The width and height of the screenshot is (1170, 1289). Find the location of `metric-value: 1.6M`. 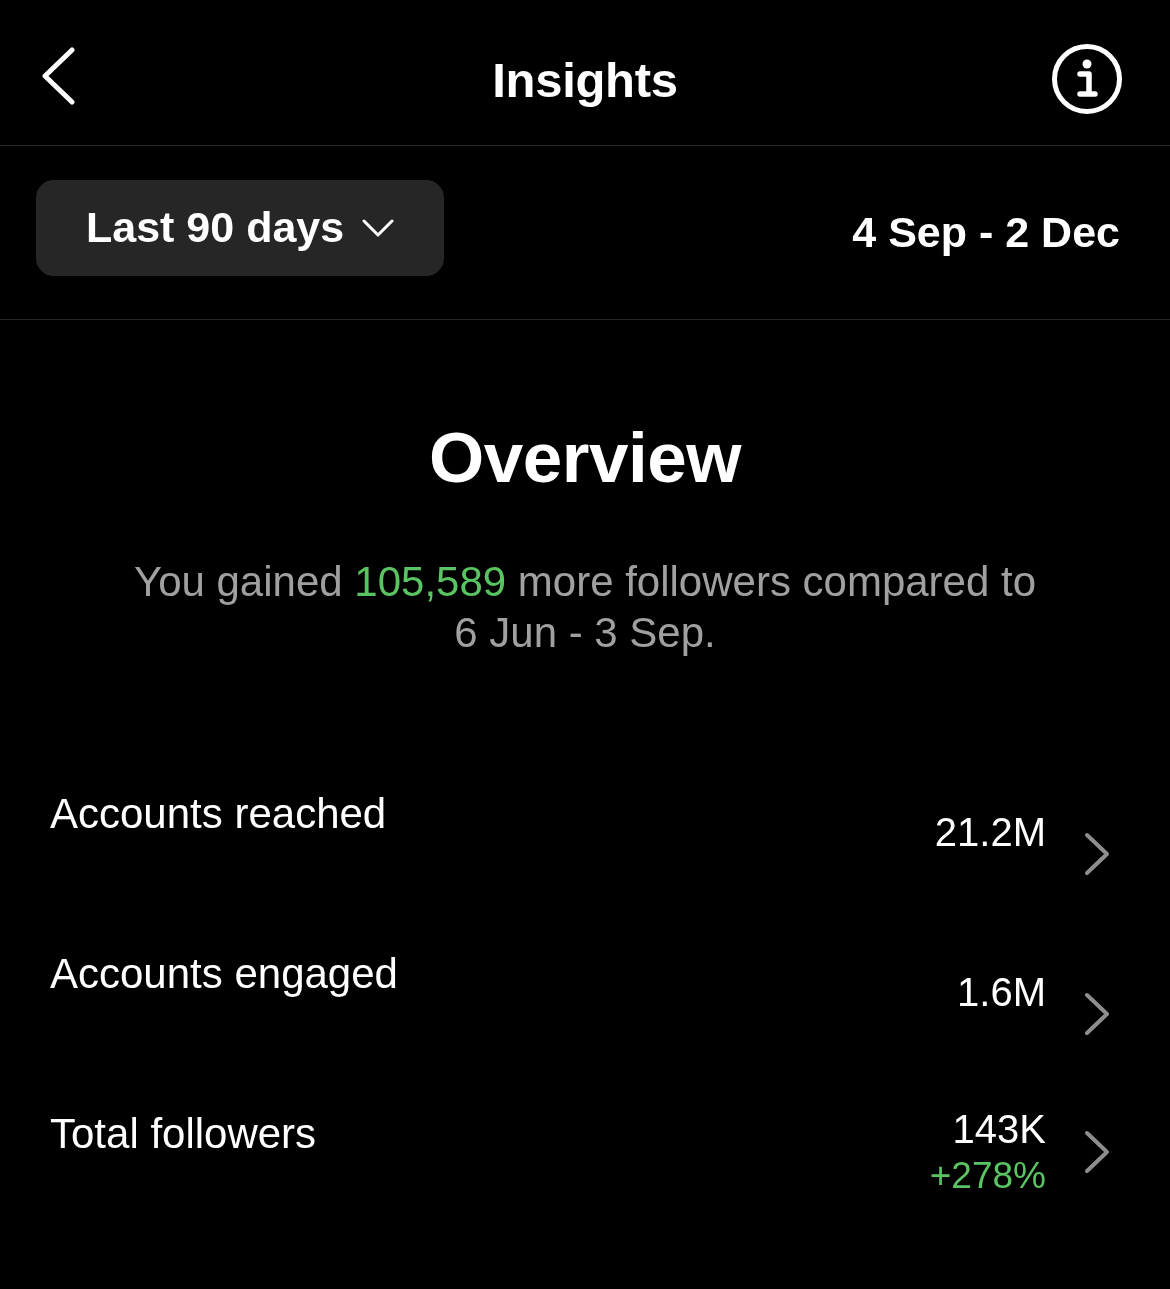

metric-value: 1.6M is located at coordinates (1001, 992).